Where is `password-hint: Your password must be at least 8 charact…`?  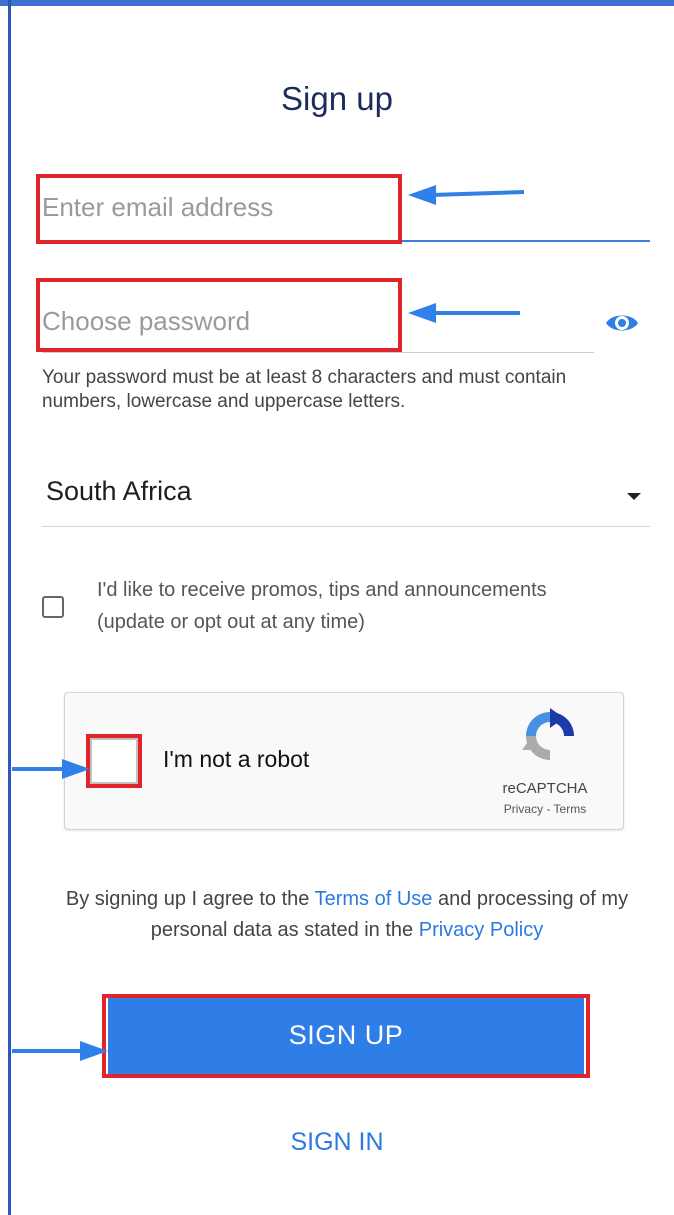
password-hint: Your password must be at least 8 charact… is located at coordinates (304, 389).